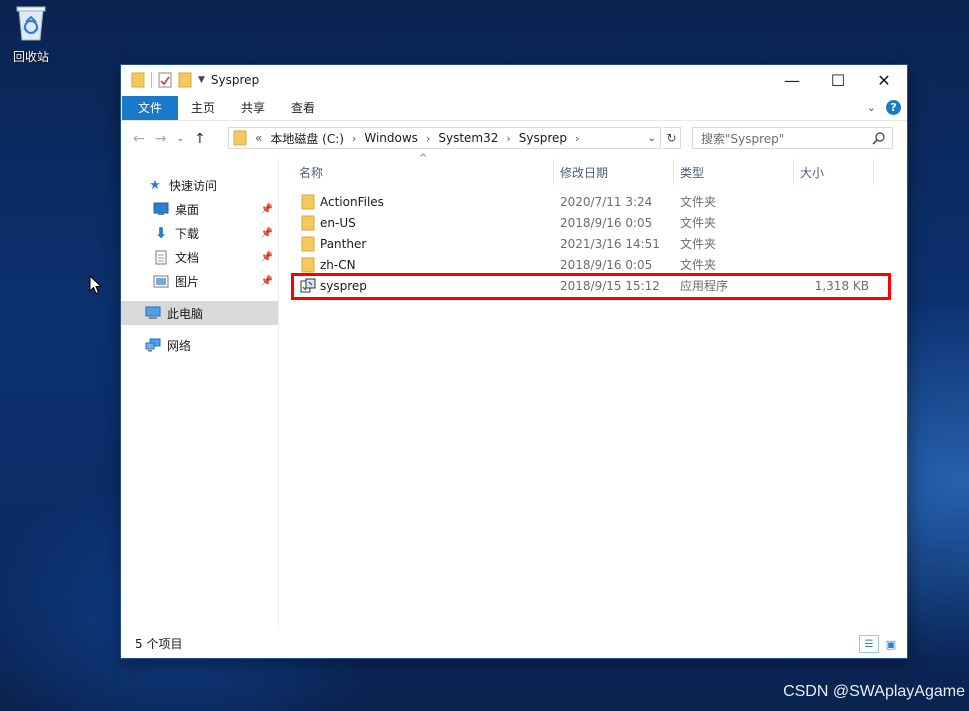  I want to click on maximize-button: ☐, so click(838, 80).